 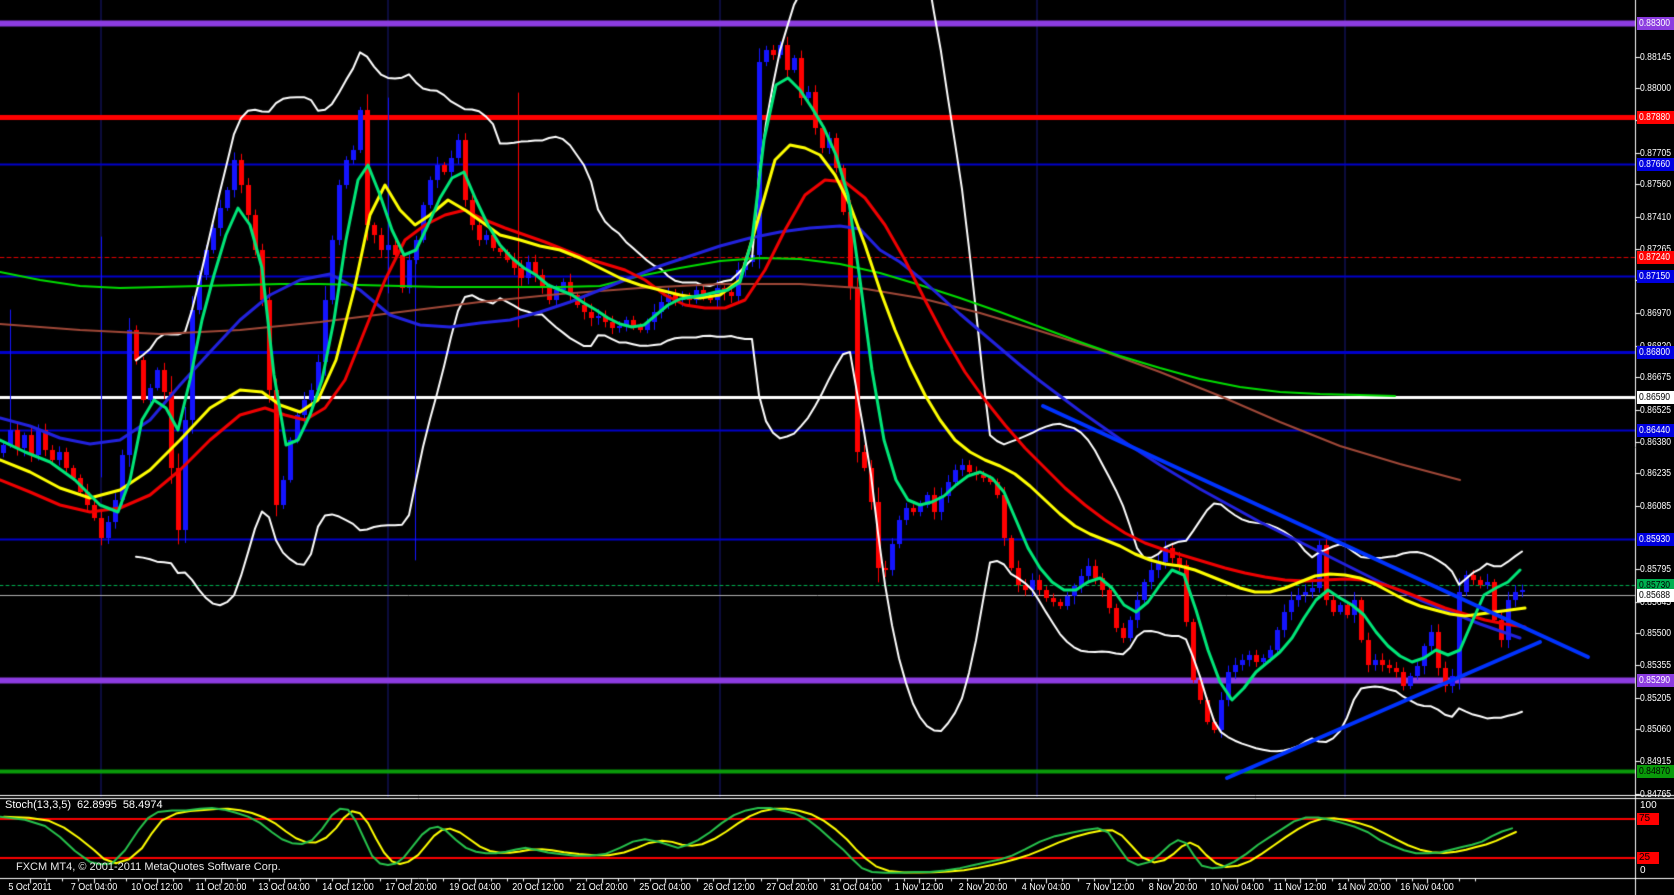 I want to click on price-tick-label: 0.85795, so click(x=1656, y=569).